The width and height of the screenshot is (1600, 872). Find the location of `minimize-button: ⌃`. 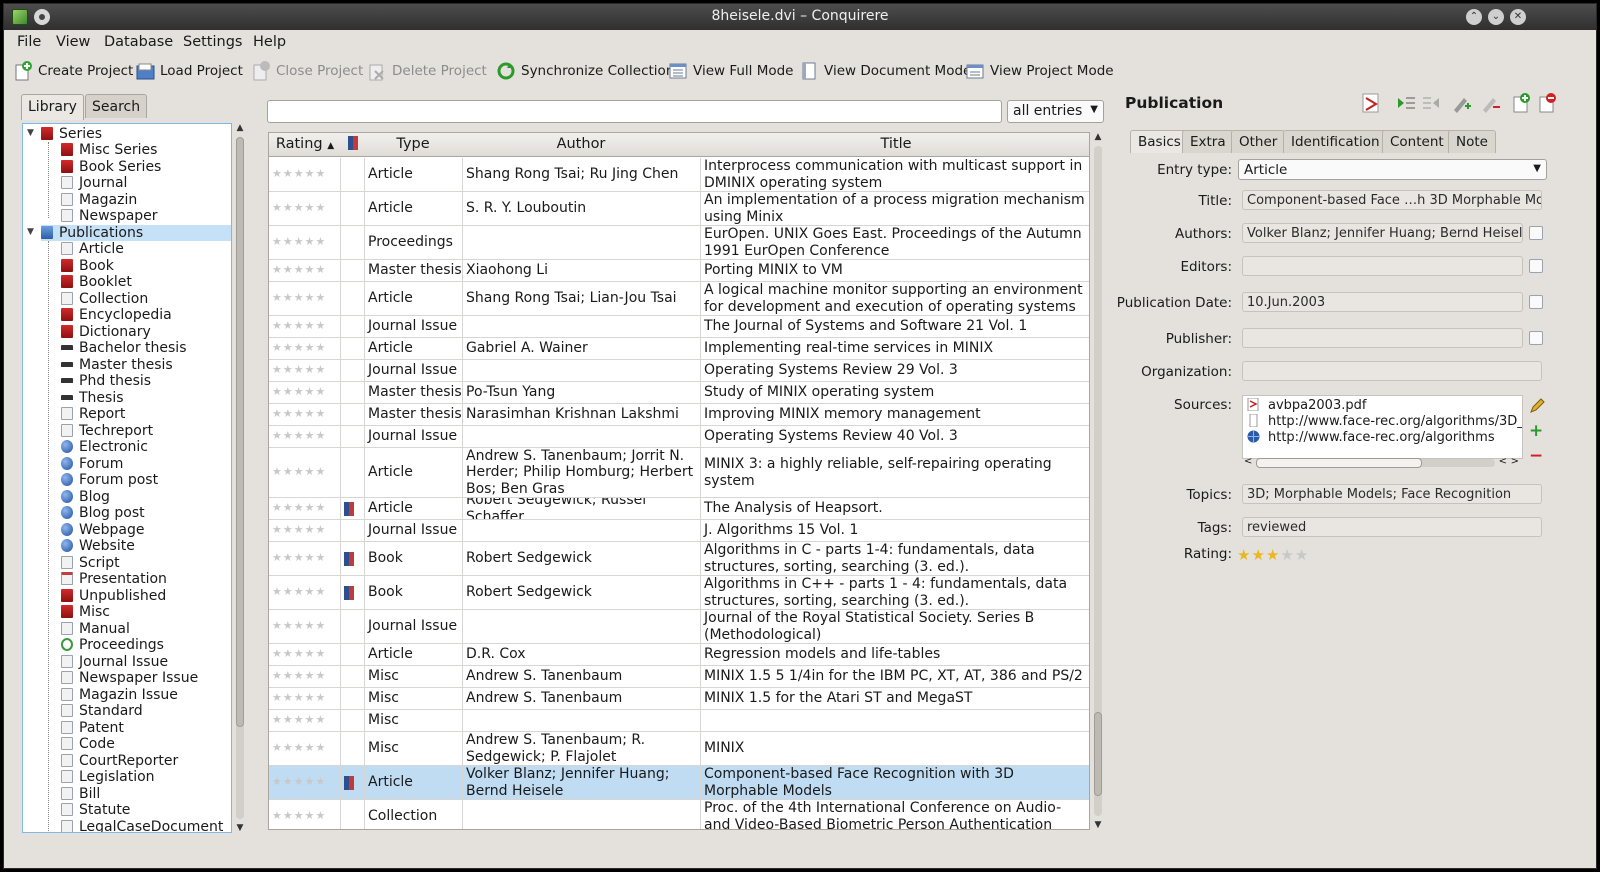

minimize-button: ⌃ is located at coordinates (1474, 17).